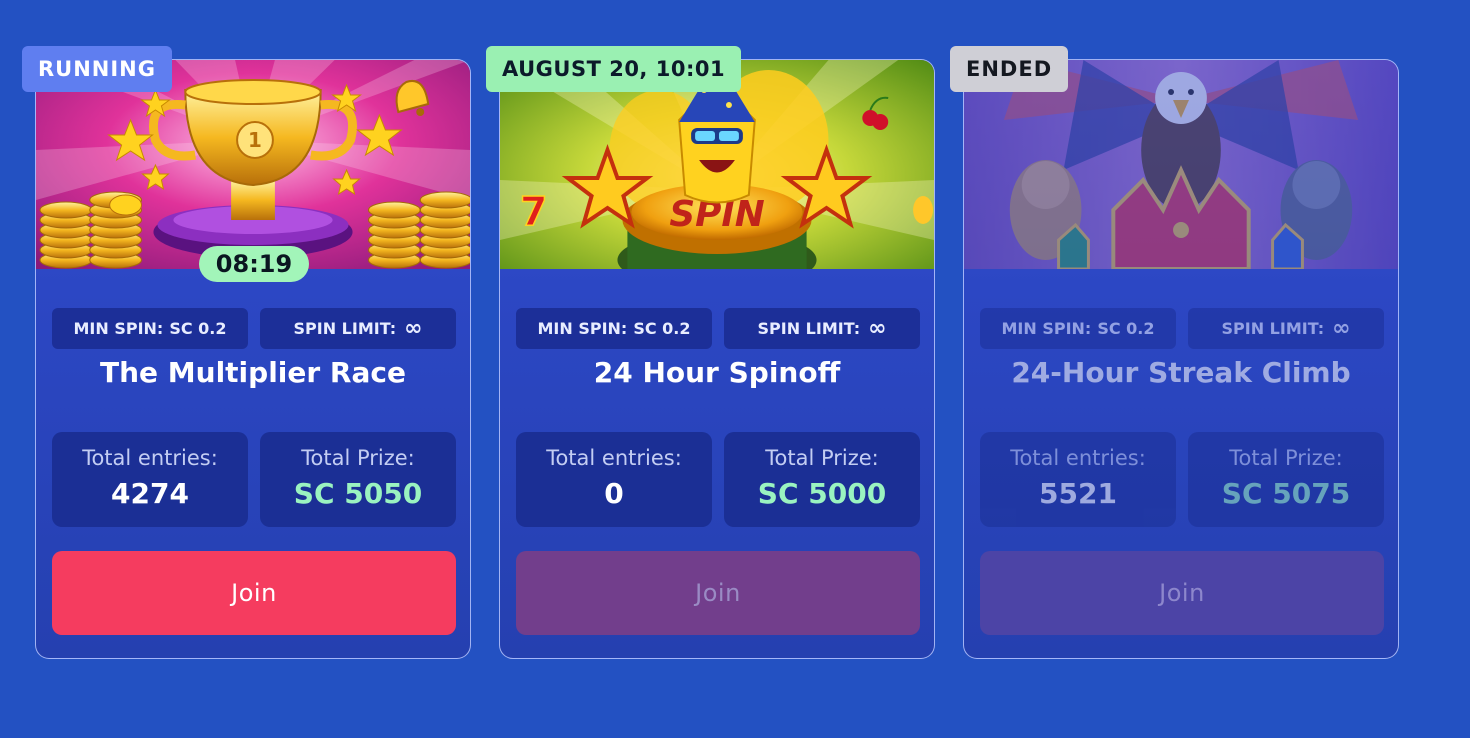  I want to click on total-entries-box: Total entries: 5521, so click(1078, 479).